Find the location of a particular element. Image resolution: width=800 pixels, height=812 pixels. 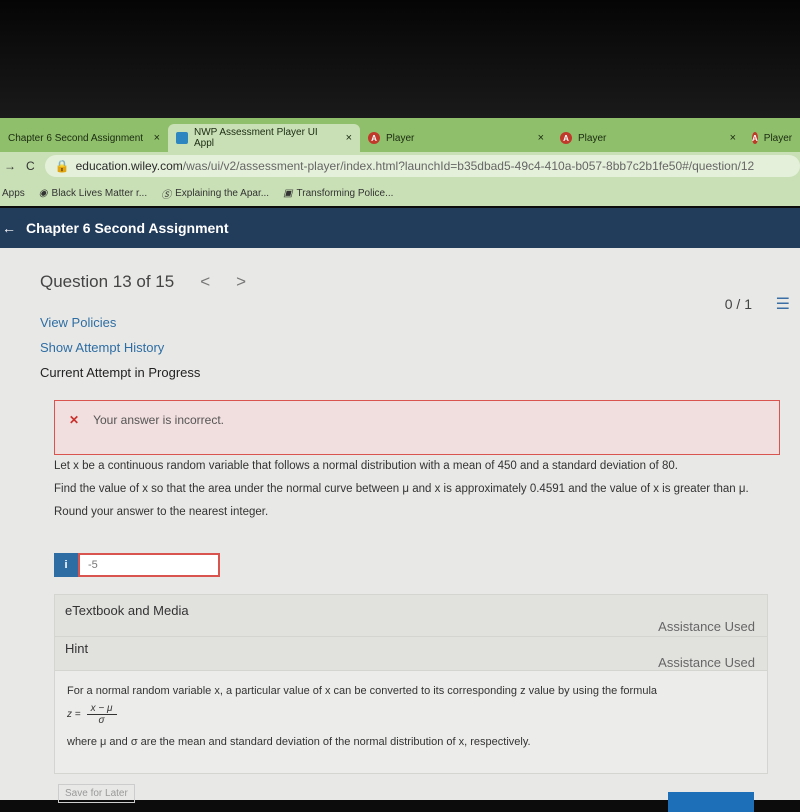

globe-icon: ◉ is located at coordinates (43, 193).